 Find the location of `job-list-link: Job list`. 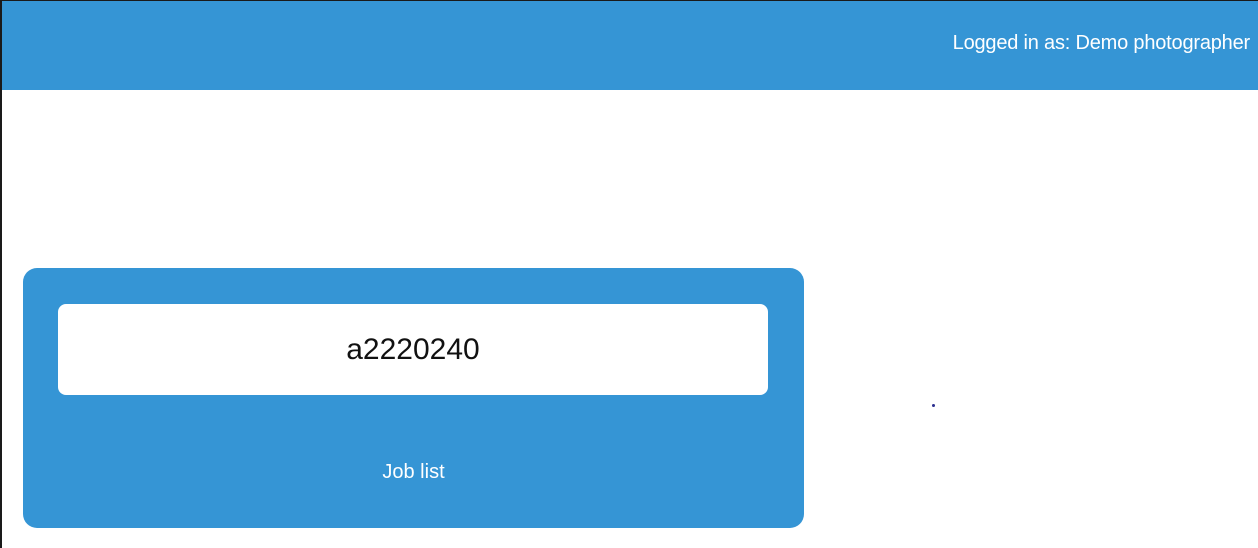

job-list-link: Job list is located at coordinates (413, 472).